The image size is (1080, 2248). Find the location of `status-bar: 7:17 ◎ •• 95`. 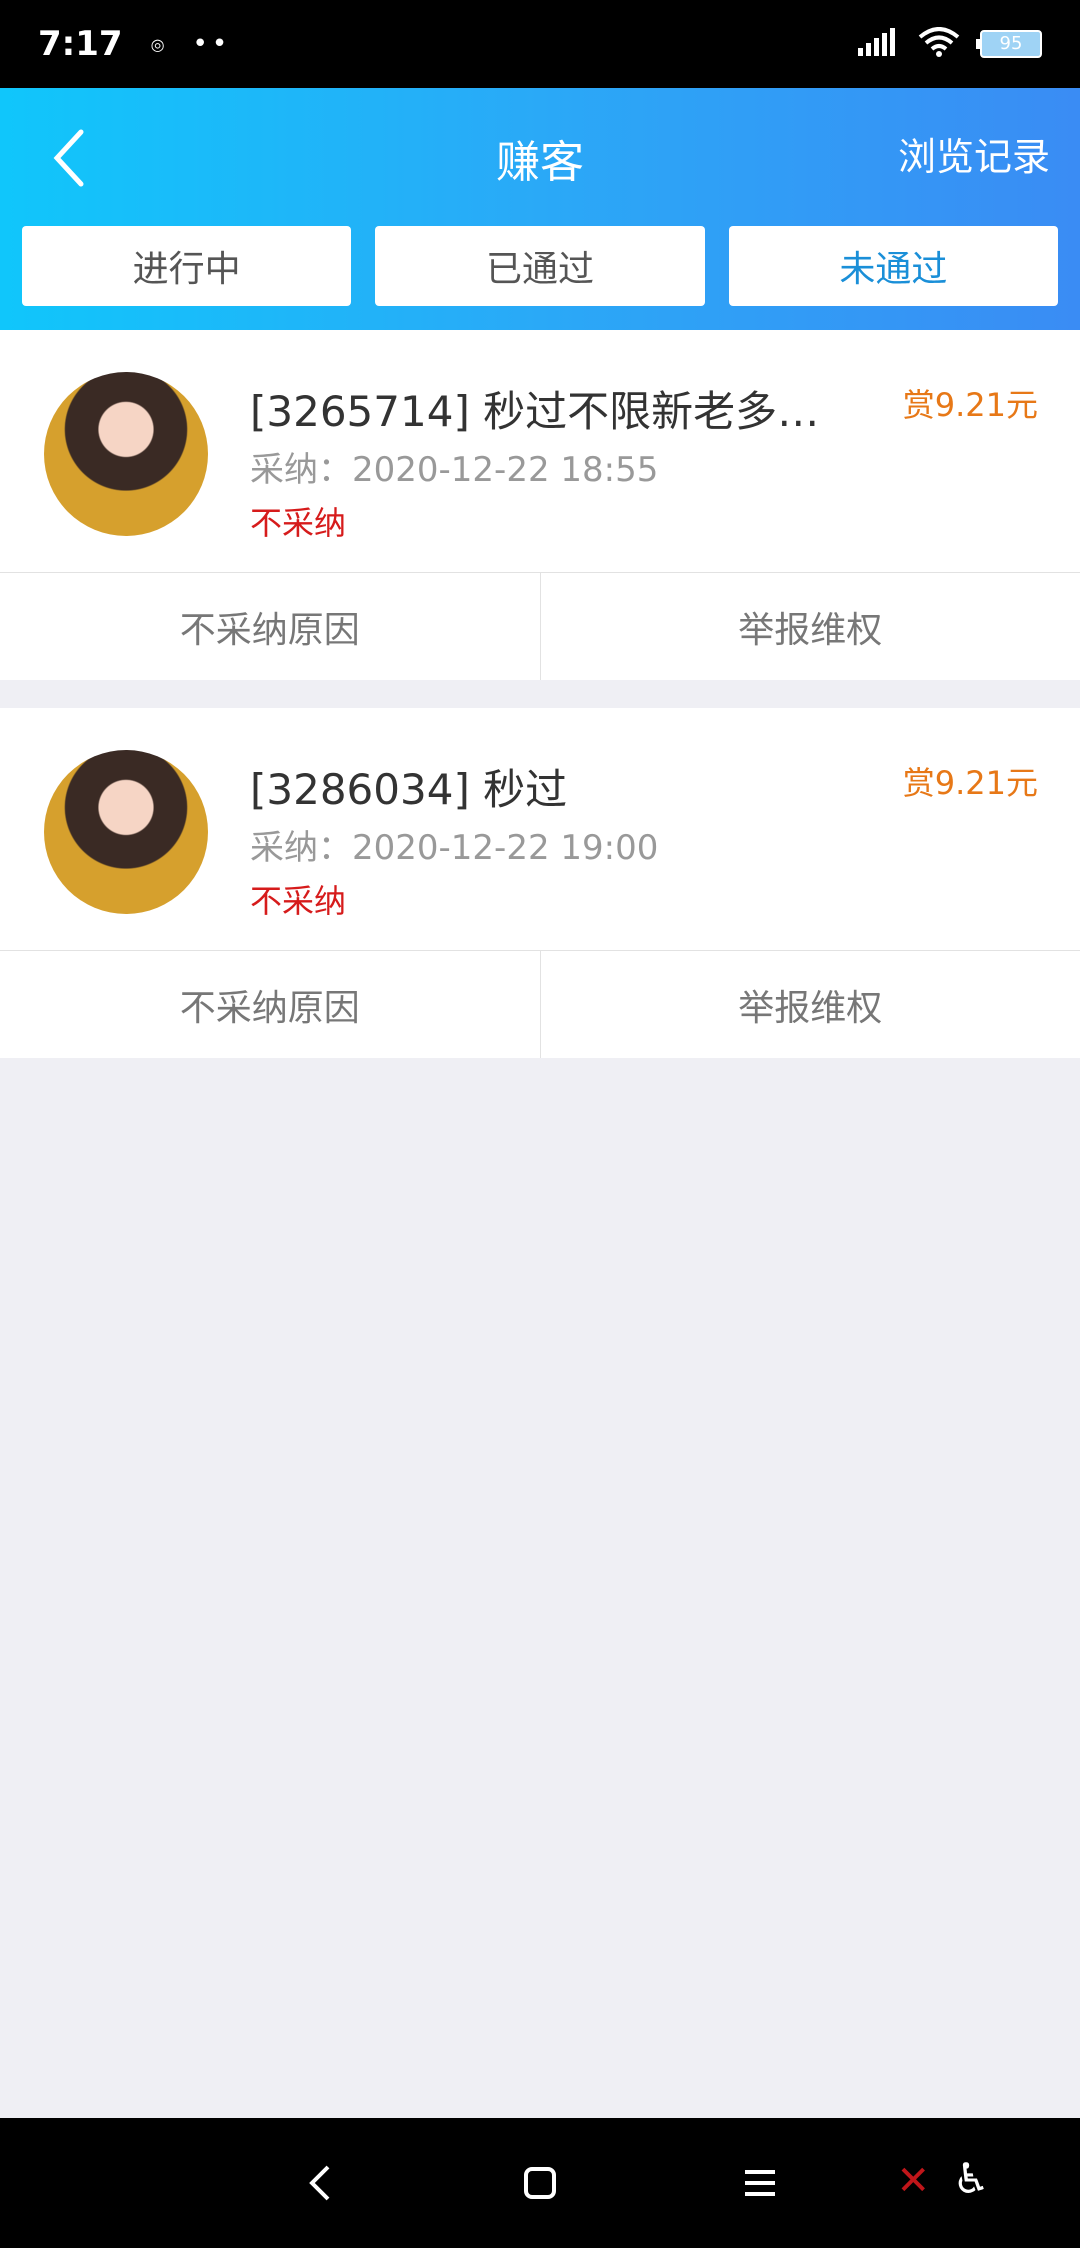

status-bar: 7:17 ◎ •• 95 is located at coordinates (540, 44).